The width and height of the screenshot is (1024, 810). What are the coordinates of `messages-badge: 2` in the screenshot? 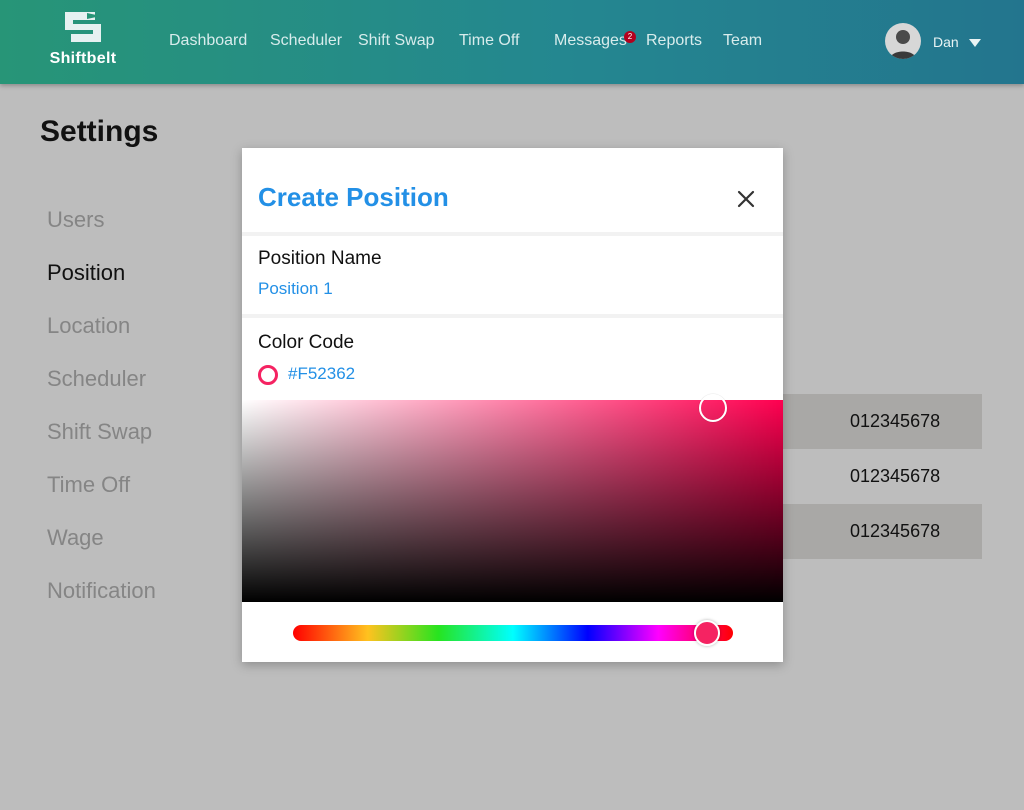 It's located at (630, 37).